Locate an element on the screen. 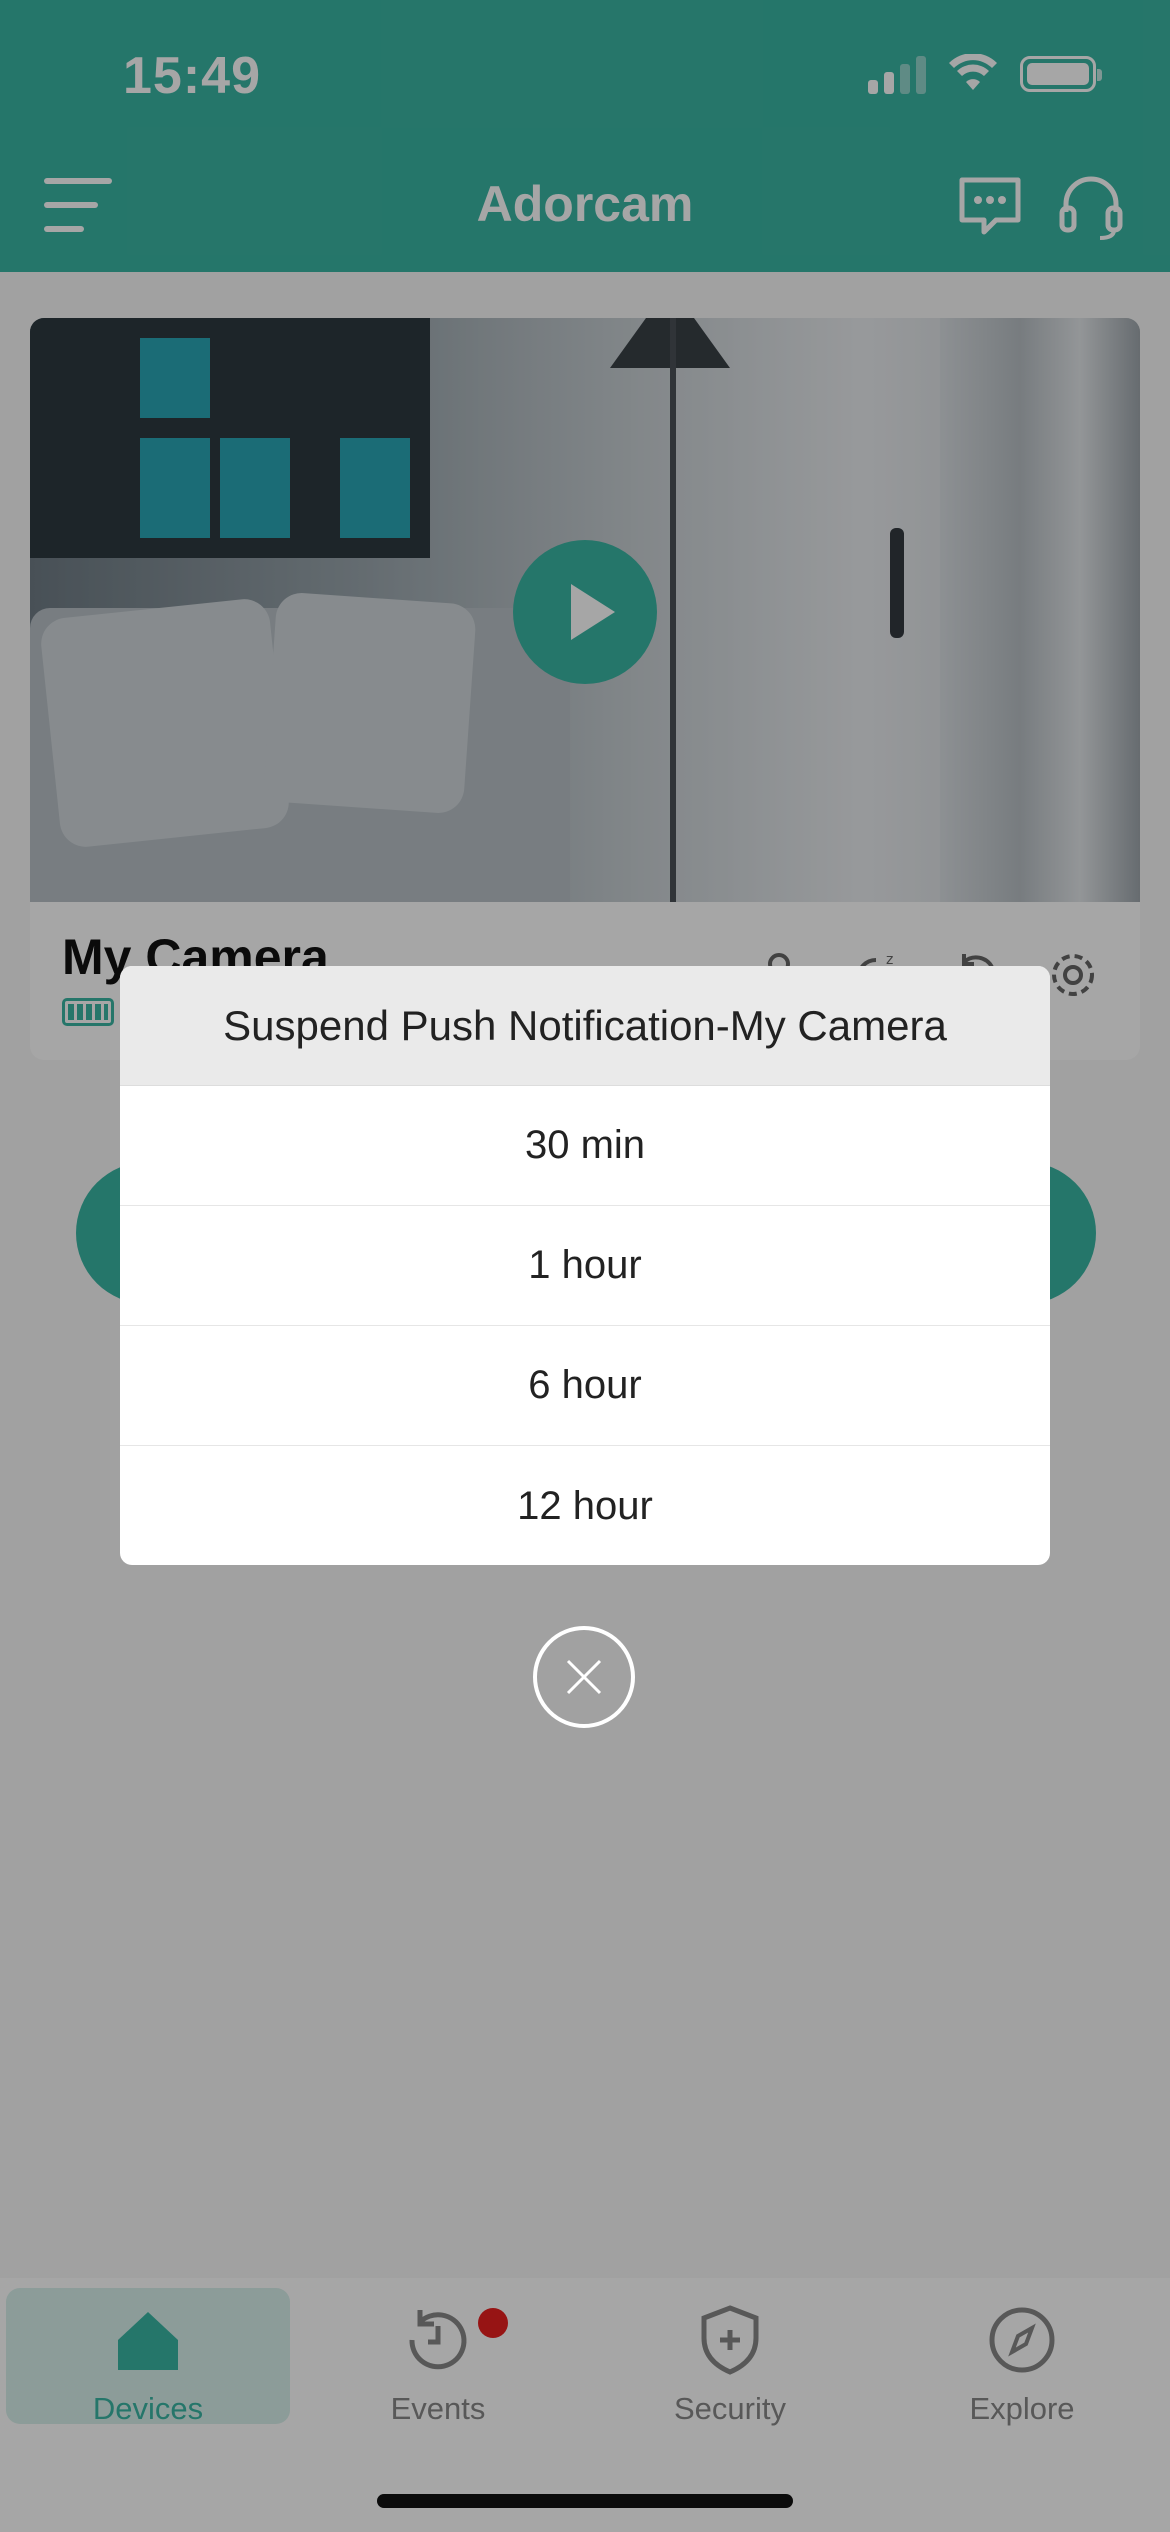 Image resolution: width=1170 pixels, height=2532 pixels. option-1-hour: 1 hour is located at coordinates (585, 1266).